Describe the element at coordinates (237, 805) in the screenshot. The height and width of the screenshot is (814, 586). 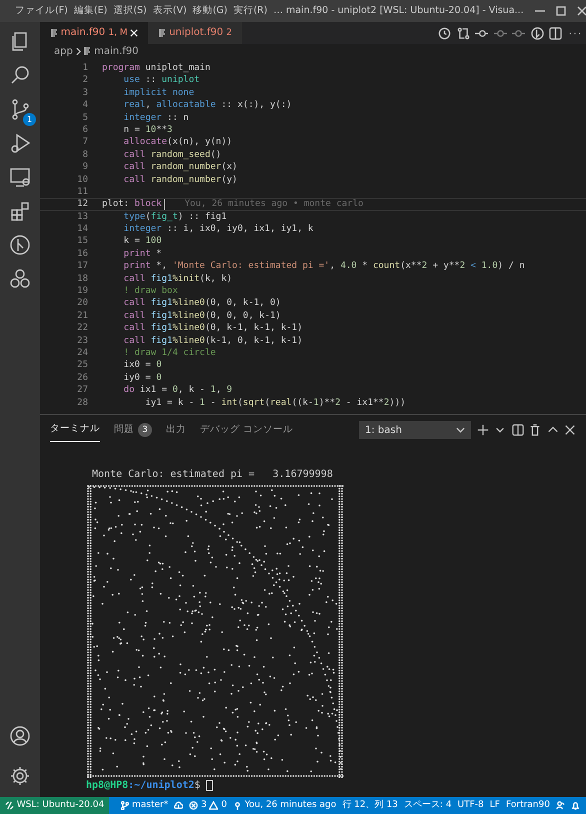
I see `commit-icon` at that location.